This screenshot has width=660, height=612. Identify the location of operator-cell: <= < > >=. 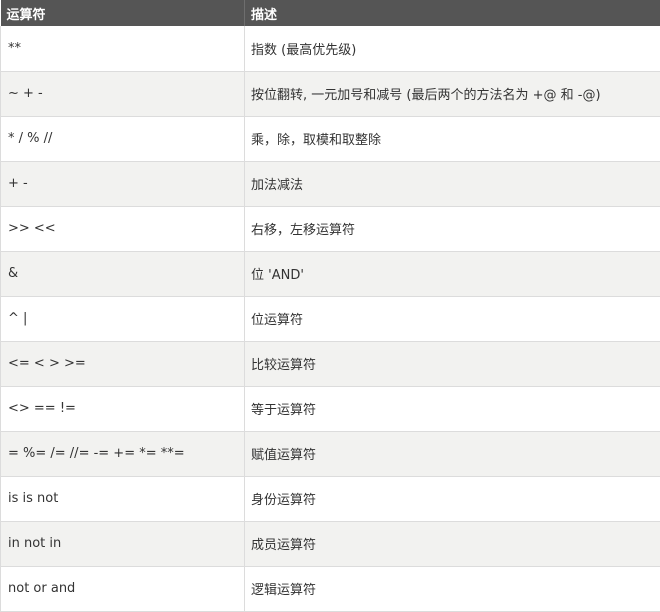
(123, 363).